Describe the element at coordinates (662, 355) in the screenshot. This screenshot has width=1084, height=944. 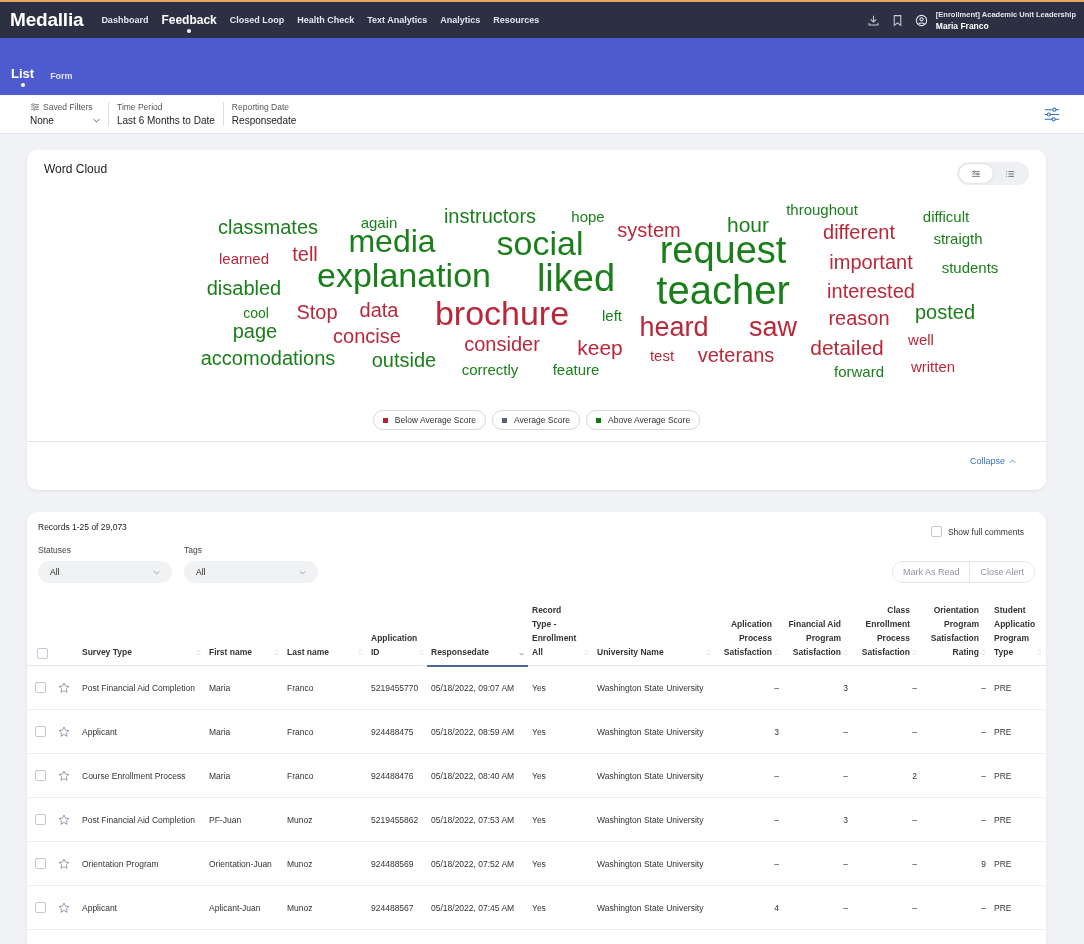
I see `cloud-word: test` at that location.